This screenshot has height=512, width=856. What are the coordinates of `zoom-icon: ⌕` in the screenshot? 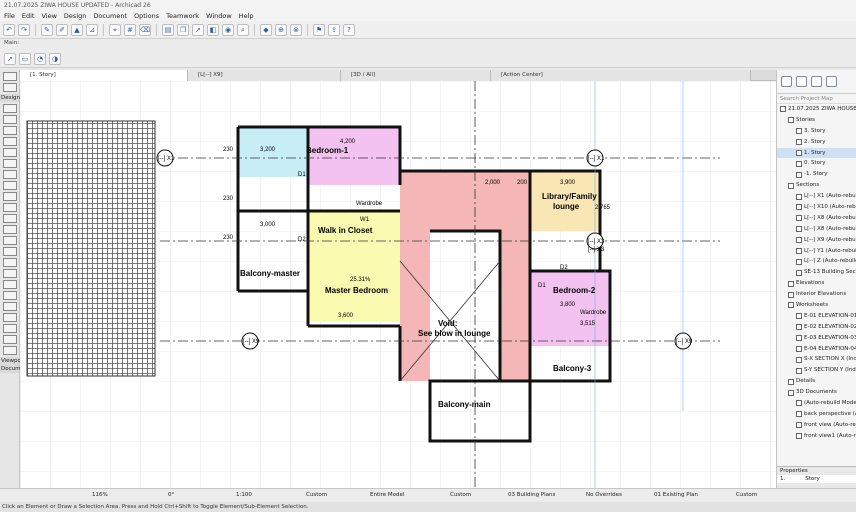 It's located at (243, 29).